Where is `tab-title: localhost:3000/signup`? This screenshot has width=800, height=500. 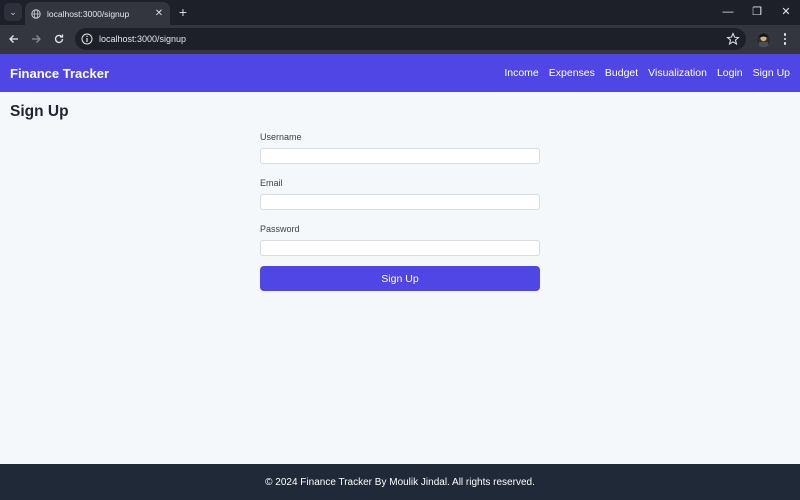 tab-title: localhost:3000/signup is located at coordinates (88, 13).